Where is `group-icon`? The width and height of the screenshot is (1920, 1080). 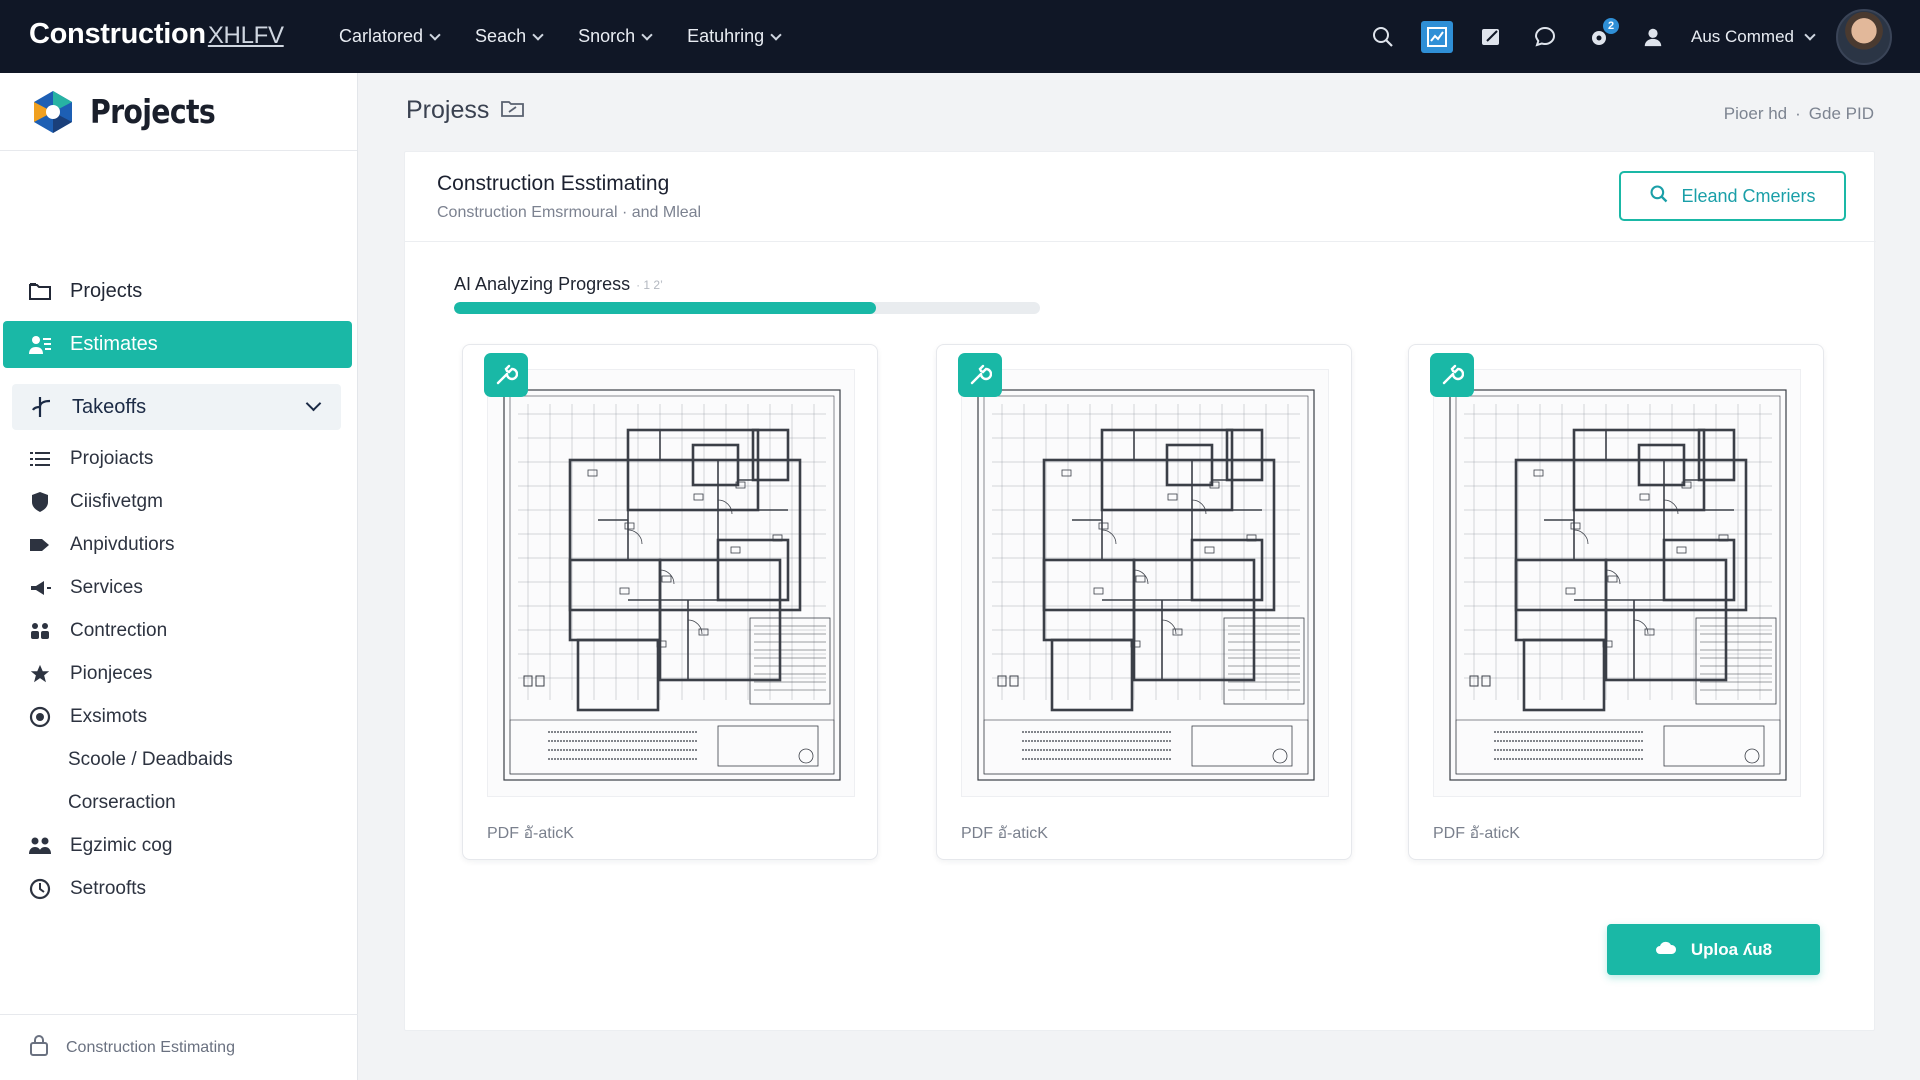 group-icon is located at coordinates (40, 631).